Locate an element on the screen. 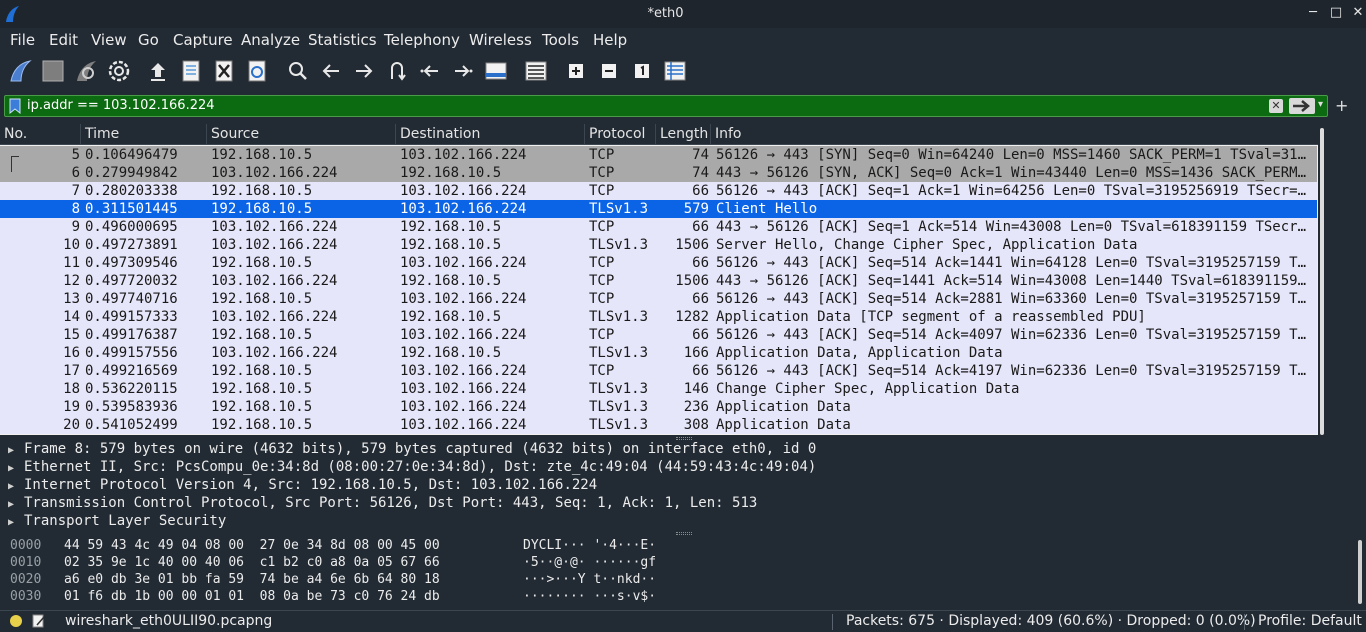 The height and width of the screenshot is (632, 1366). menu-tools: Tools is located at coordinates (560, 40).